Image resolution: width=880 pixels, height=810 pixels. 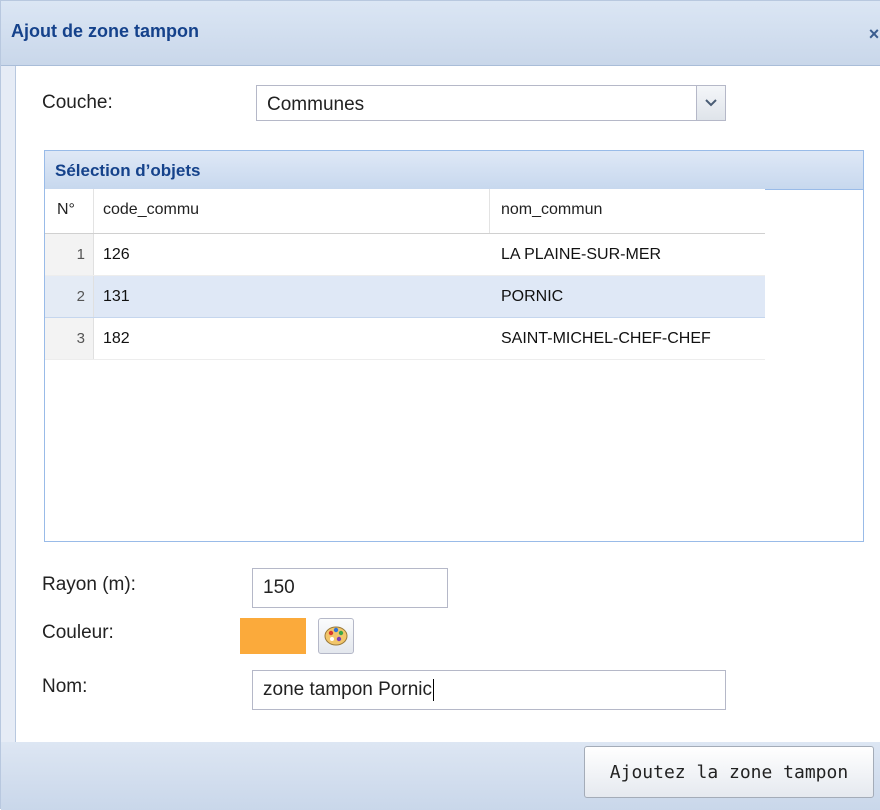 I want to click on table-row: 2 131 PORNIC, so click(x=405, y=297).